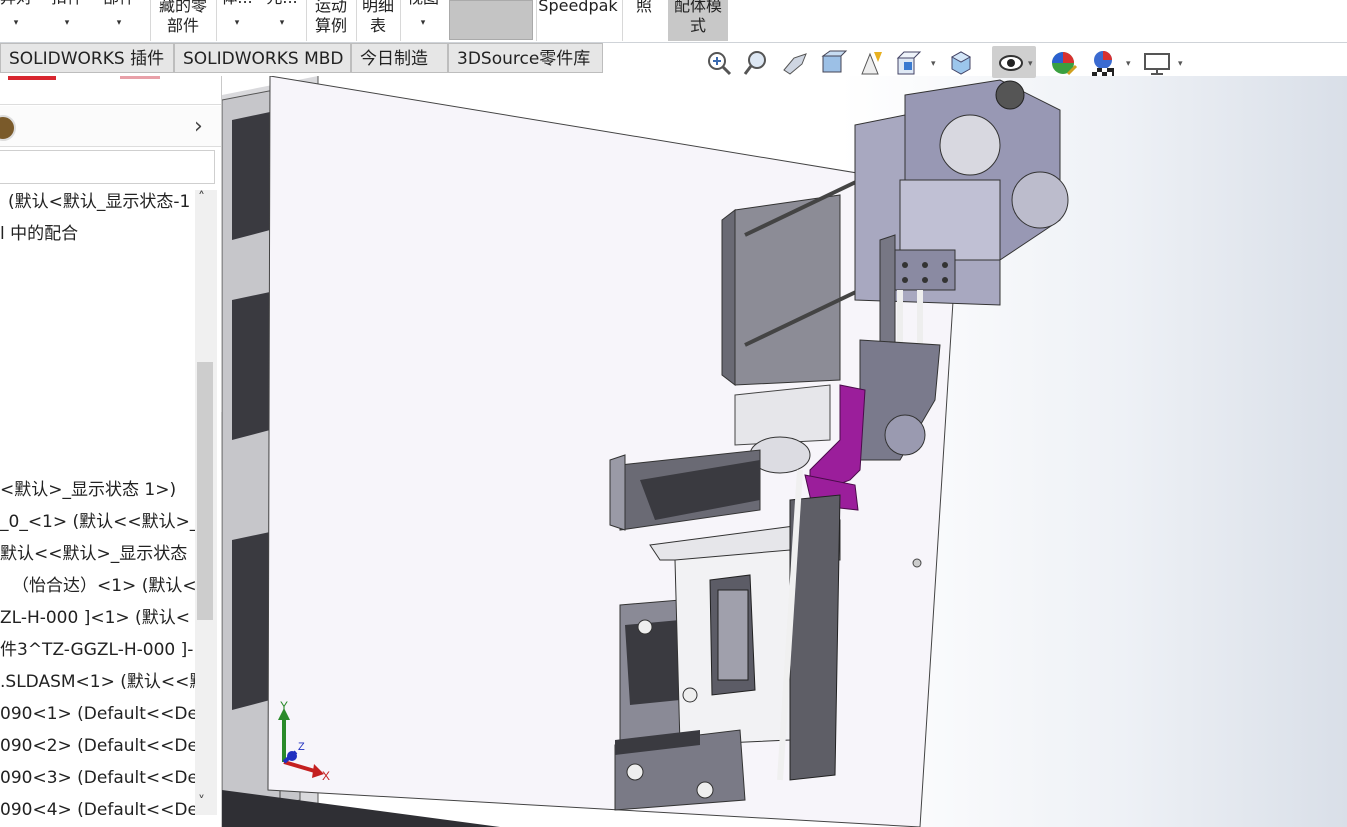 Image resolution: width=1347 pixels, height=827 pixels. I want to click on tree-item: 090<3> (Default<<Defa, so click(107, 778).